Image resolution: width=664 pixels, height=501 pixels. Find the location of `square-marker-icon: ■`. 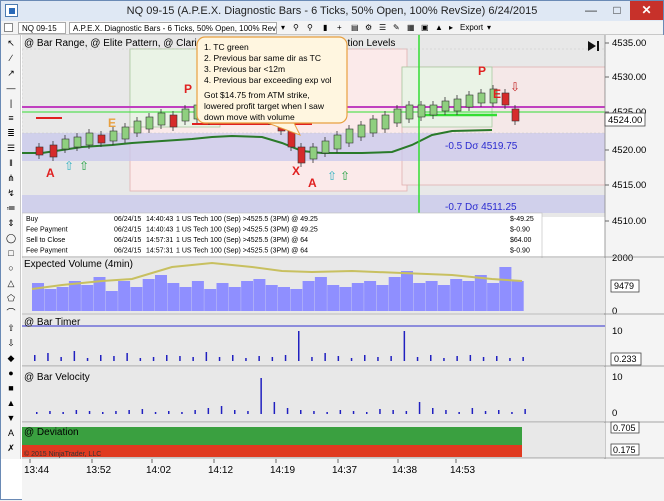

square-marker-icon: ■ is located at coordinates (11, 388).